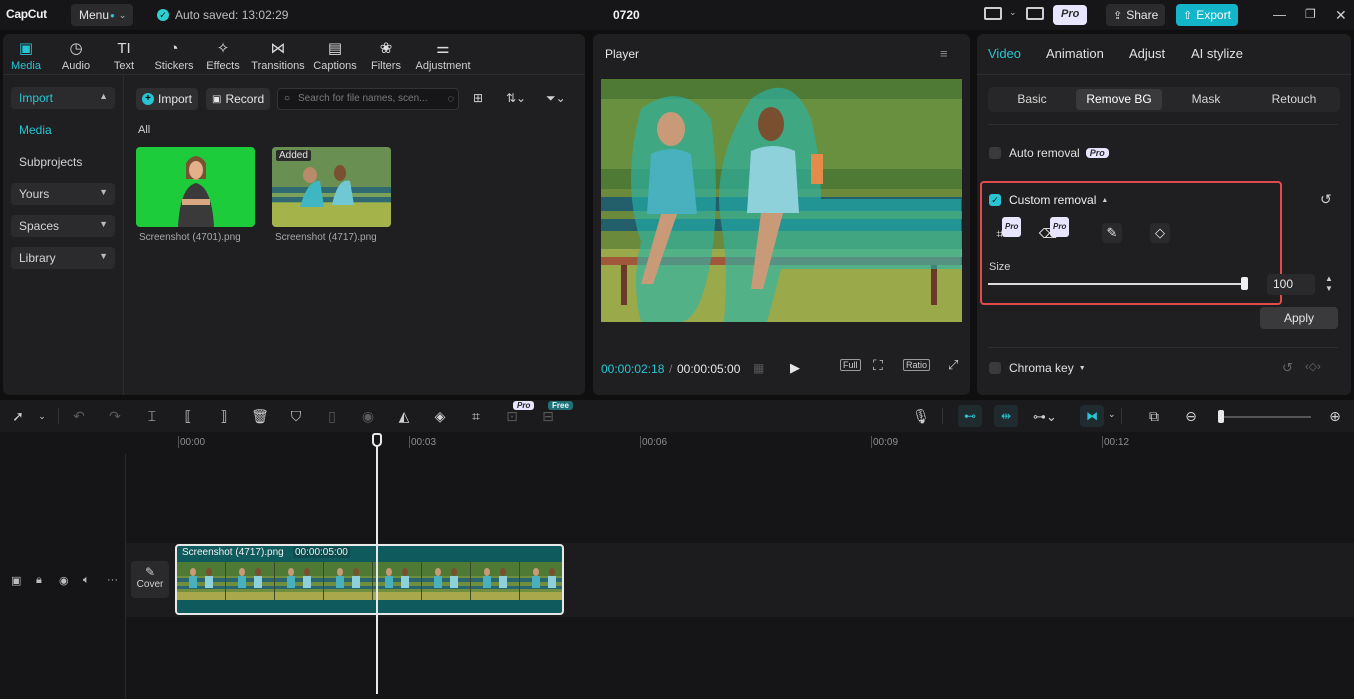  Describe the element at coordinates (223, 56) in the screenshot. I see `tab-effects: ✧ Effects` at that location.